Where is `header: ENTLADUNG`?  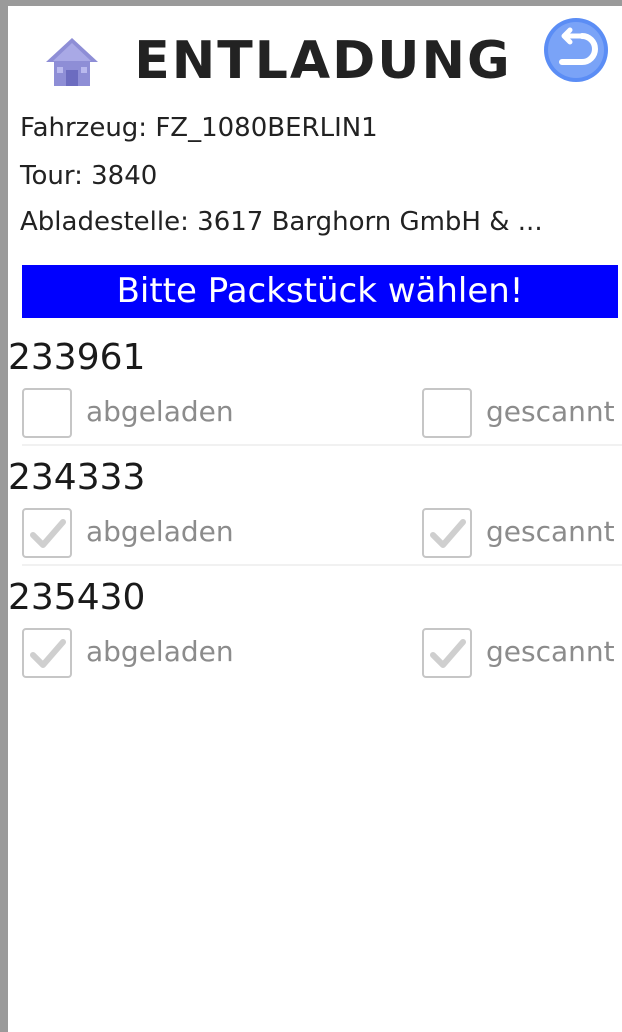 header: ENTLADUNG is located at coordinates (319, 59).